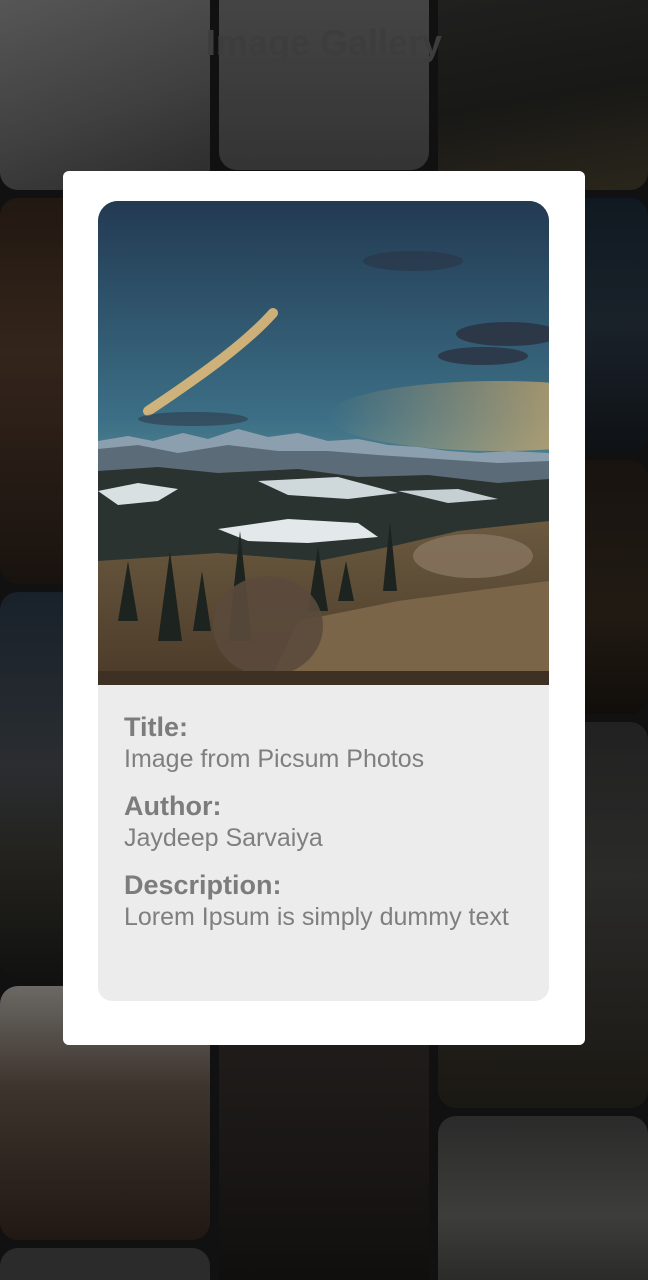  Describe the element at coordinates (223, 838) in the screenshot. I see `author-value: Jaydeep Sarvaiya` at that location.